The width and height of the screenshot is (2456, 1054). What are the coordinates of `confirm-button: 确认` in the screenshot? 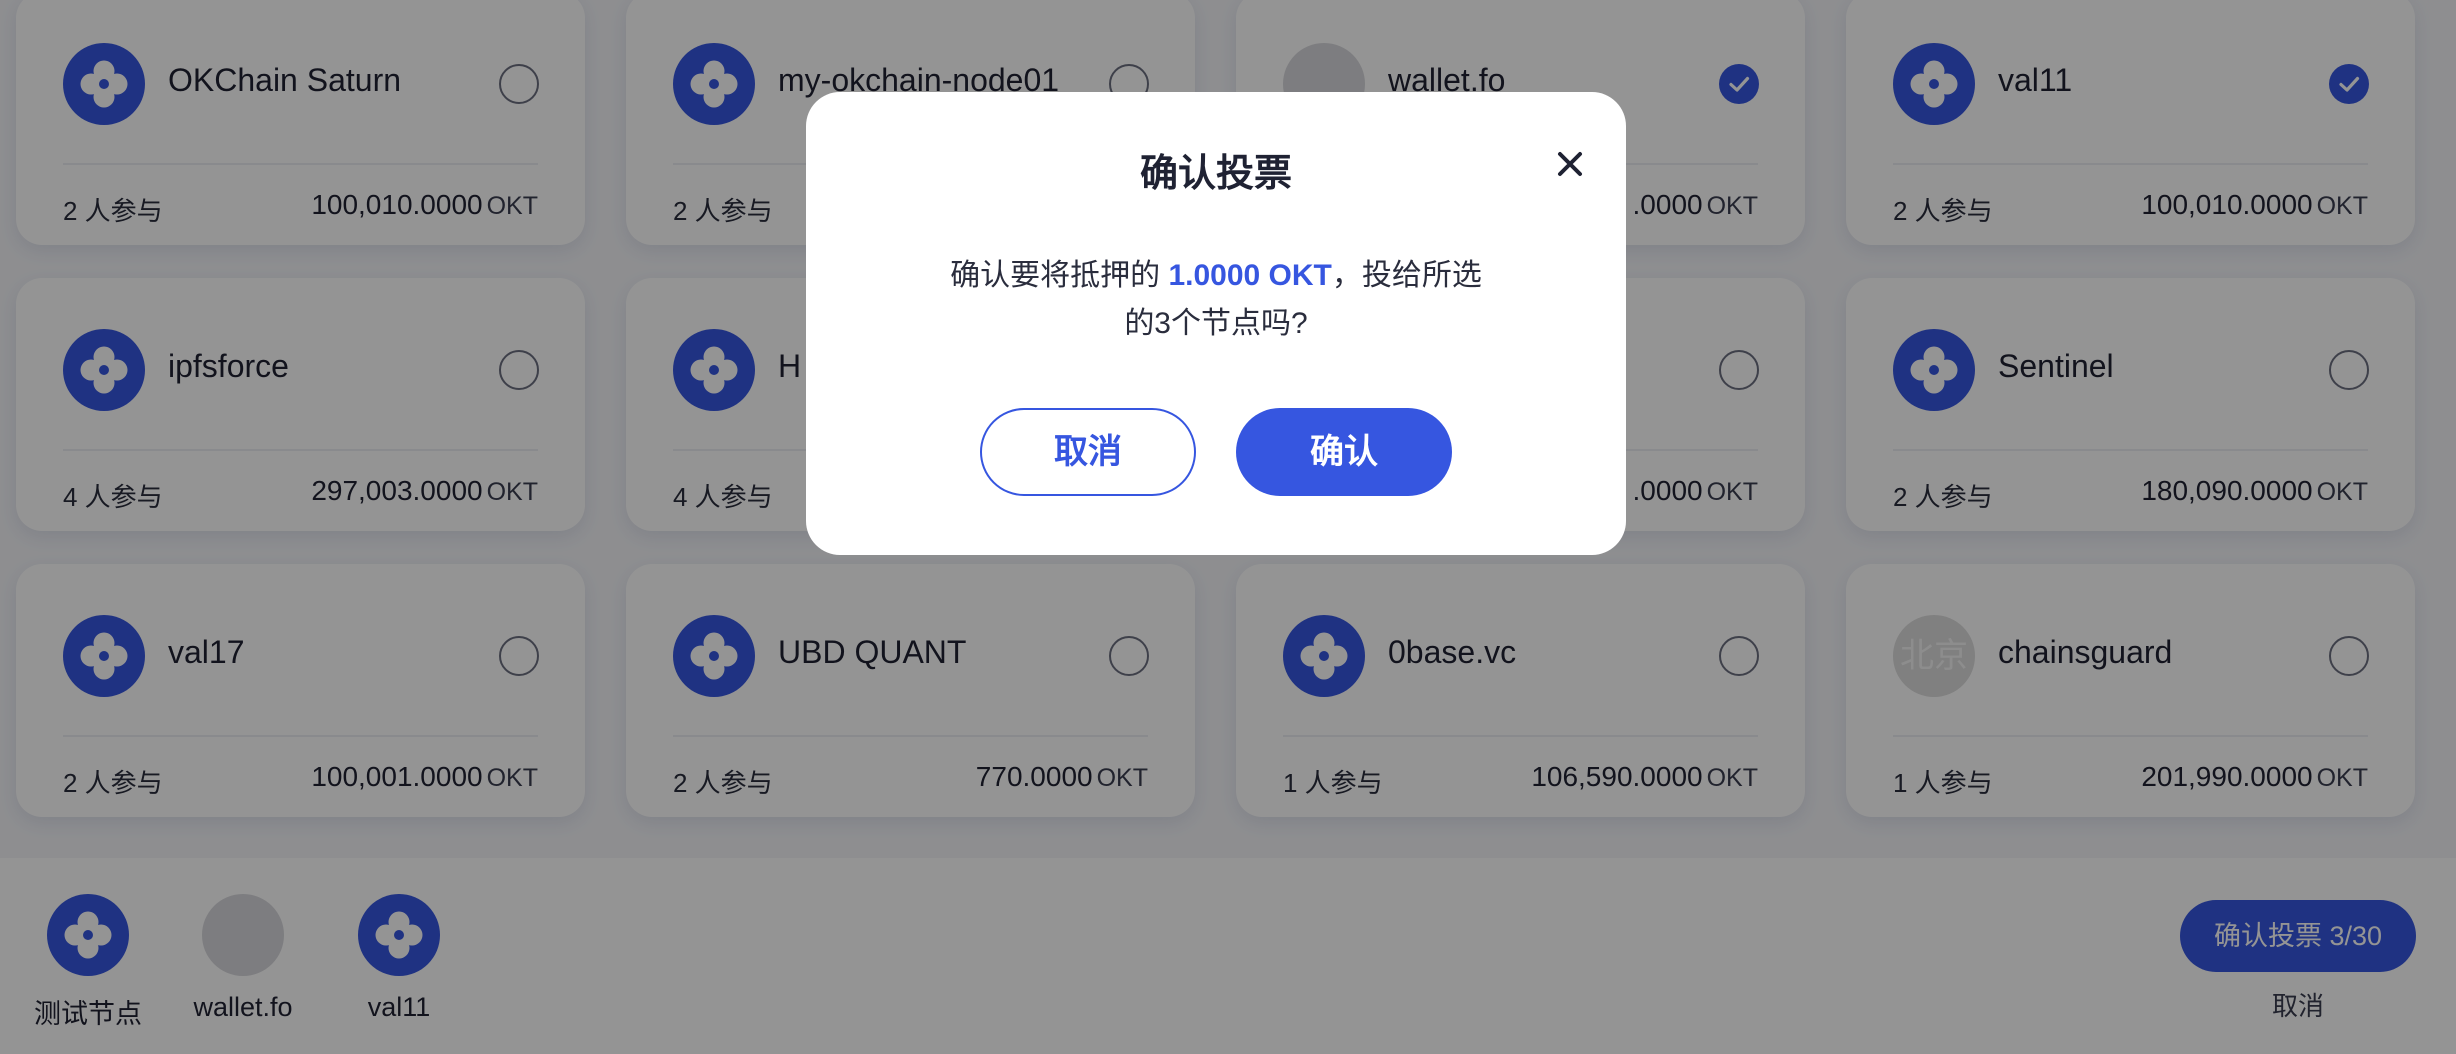 It's located at (1344, 452).